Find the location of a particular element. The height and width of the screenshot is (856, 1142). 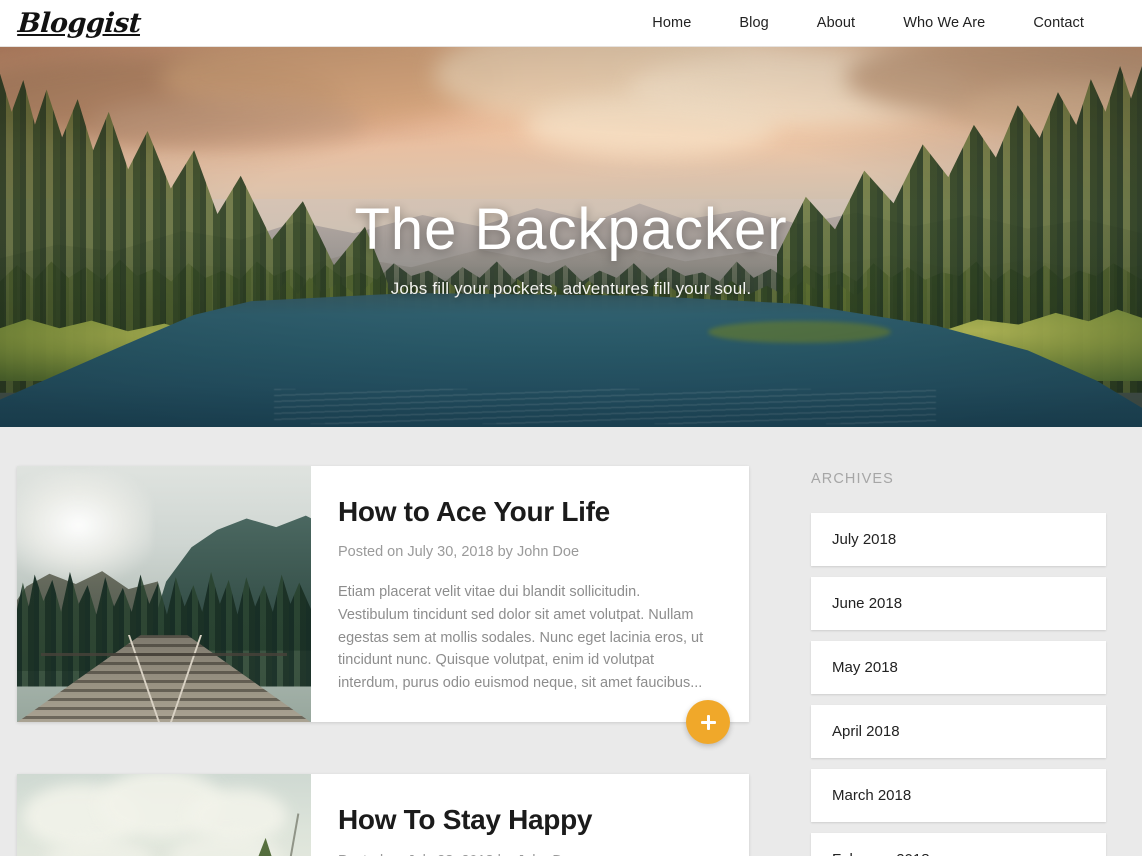

archive-item-february-2018: February 2018 is located at coordinates (958, 844).